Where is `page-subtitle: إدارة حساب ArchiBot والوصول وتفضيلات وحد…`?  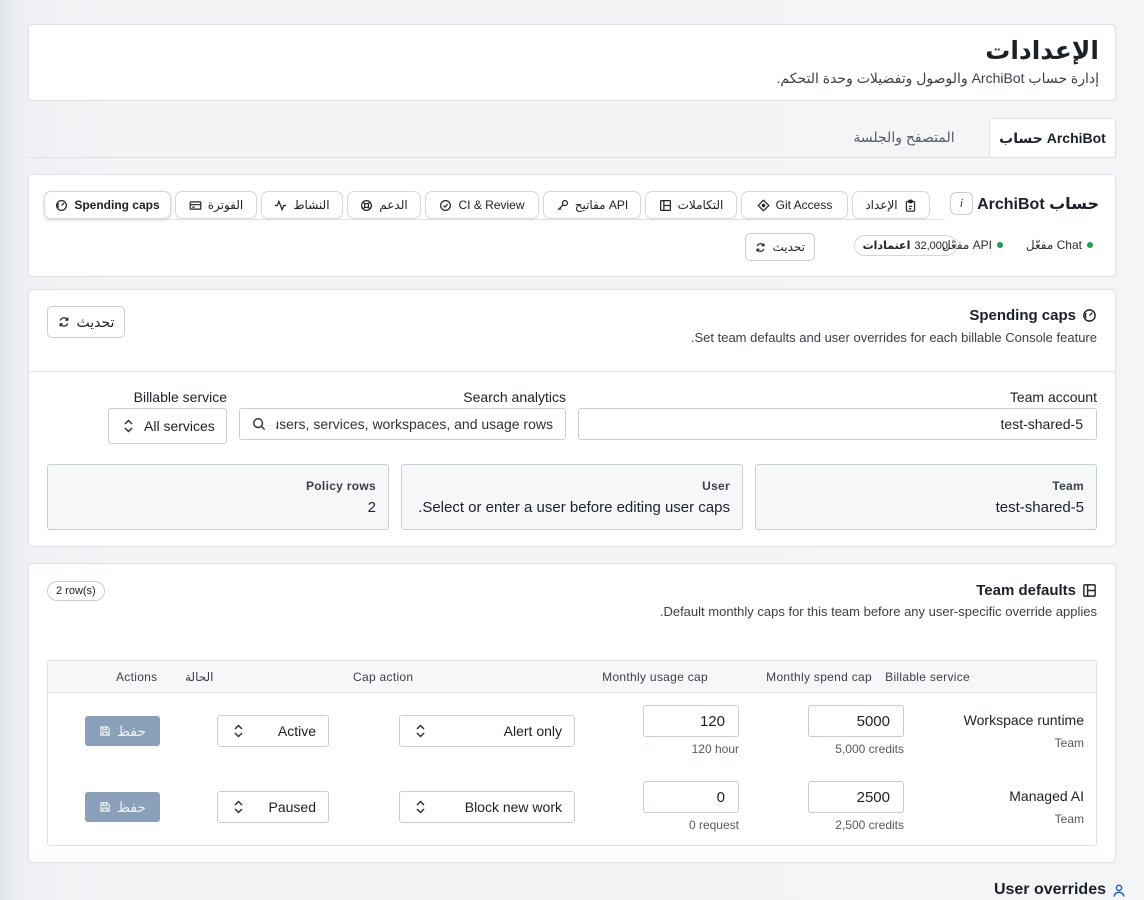 page-subtitle: إدارة حساب ArchiBot والوصول وتفضيلات وحد… is located at coordinates (938, 78).